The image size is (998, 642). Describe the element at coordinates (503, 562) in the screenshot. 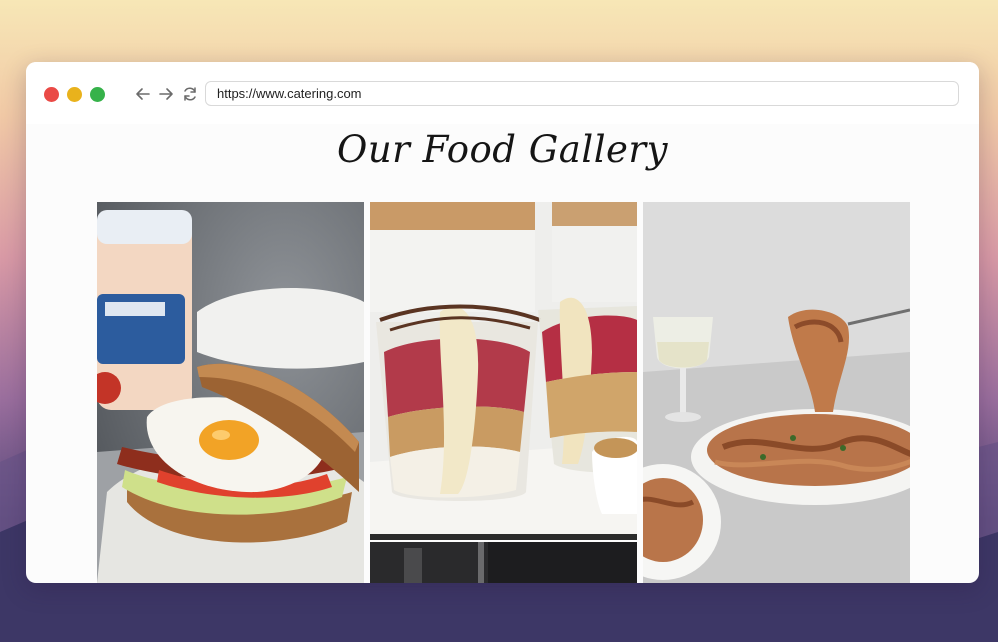

I see `gallery-image-dark` at that location.